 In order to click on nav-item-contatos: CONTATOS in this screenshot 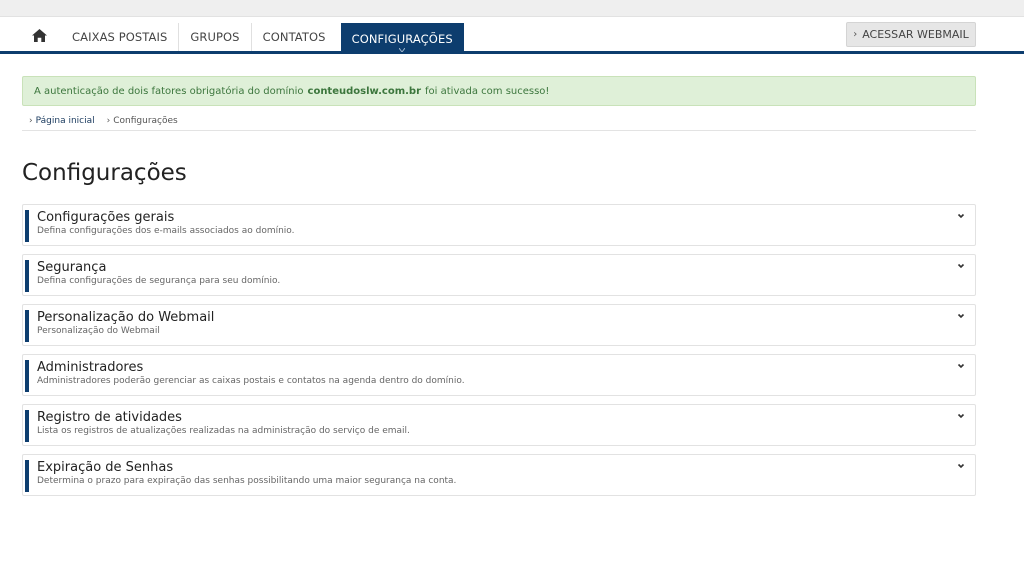, I will do `click(293, 37)`.